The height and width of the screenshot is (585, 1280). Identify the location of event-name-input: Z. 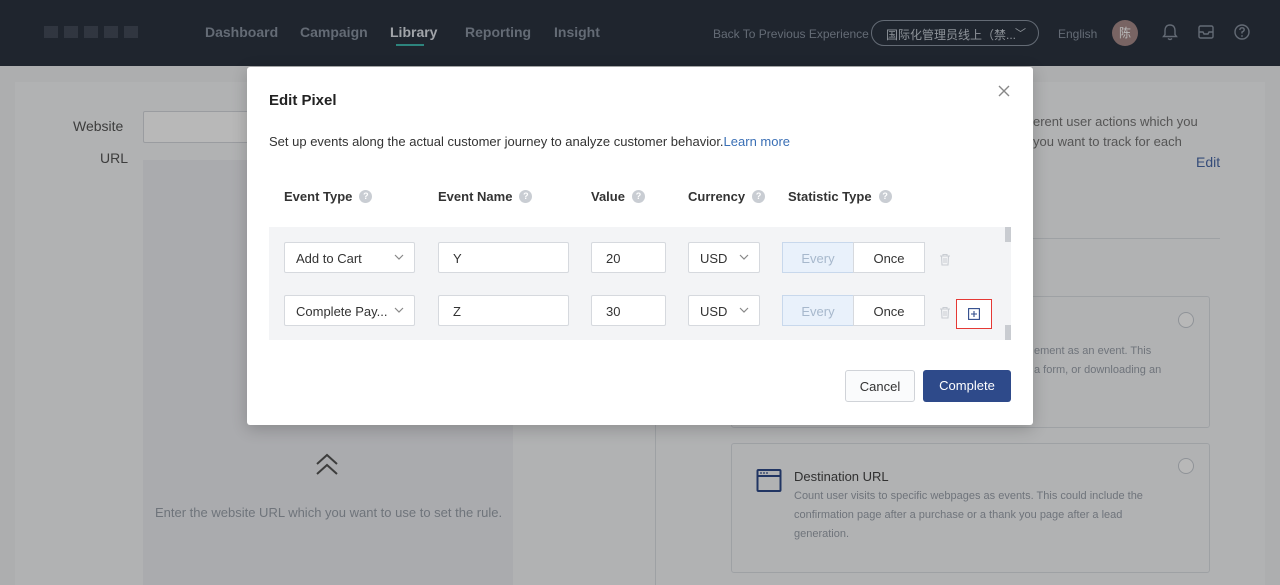
(503, 310).